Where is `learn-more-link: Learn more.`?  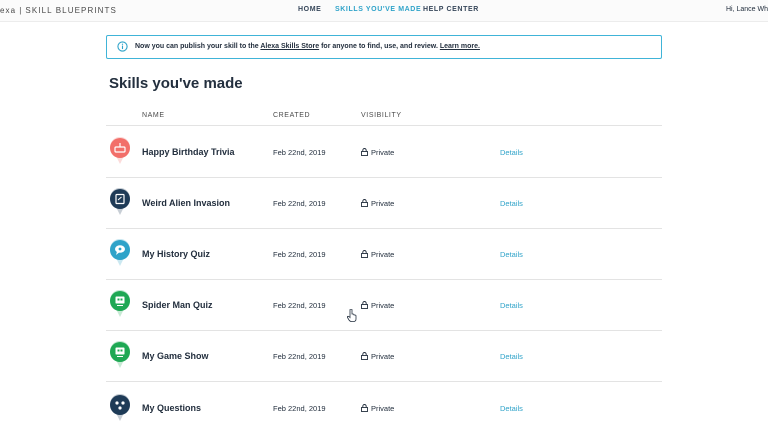 learn-more-link: Learn more. is located at coordinates (460, 46).